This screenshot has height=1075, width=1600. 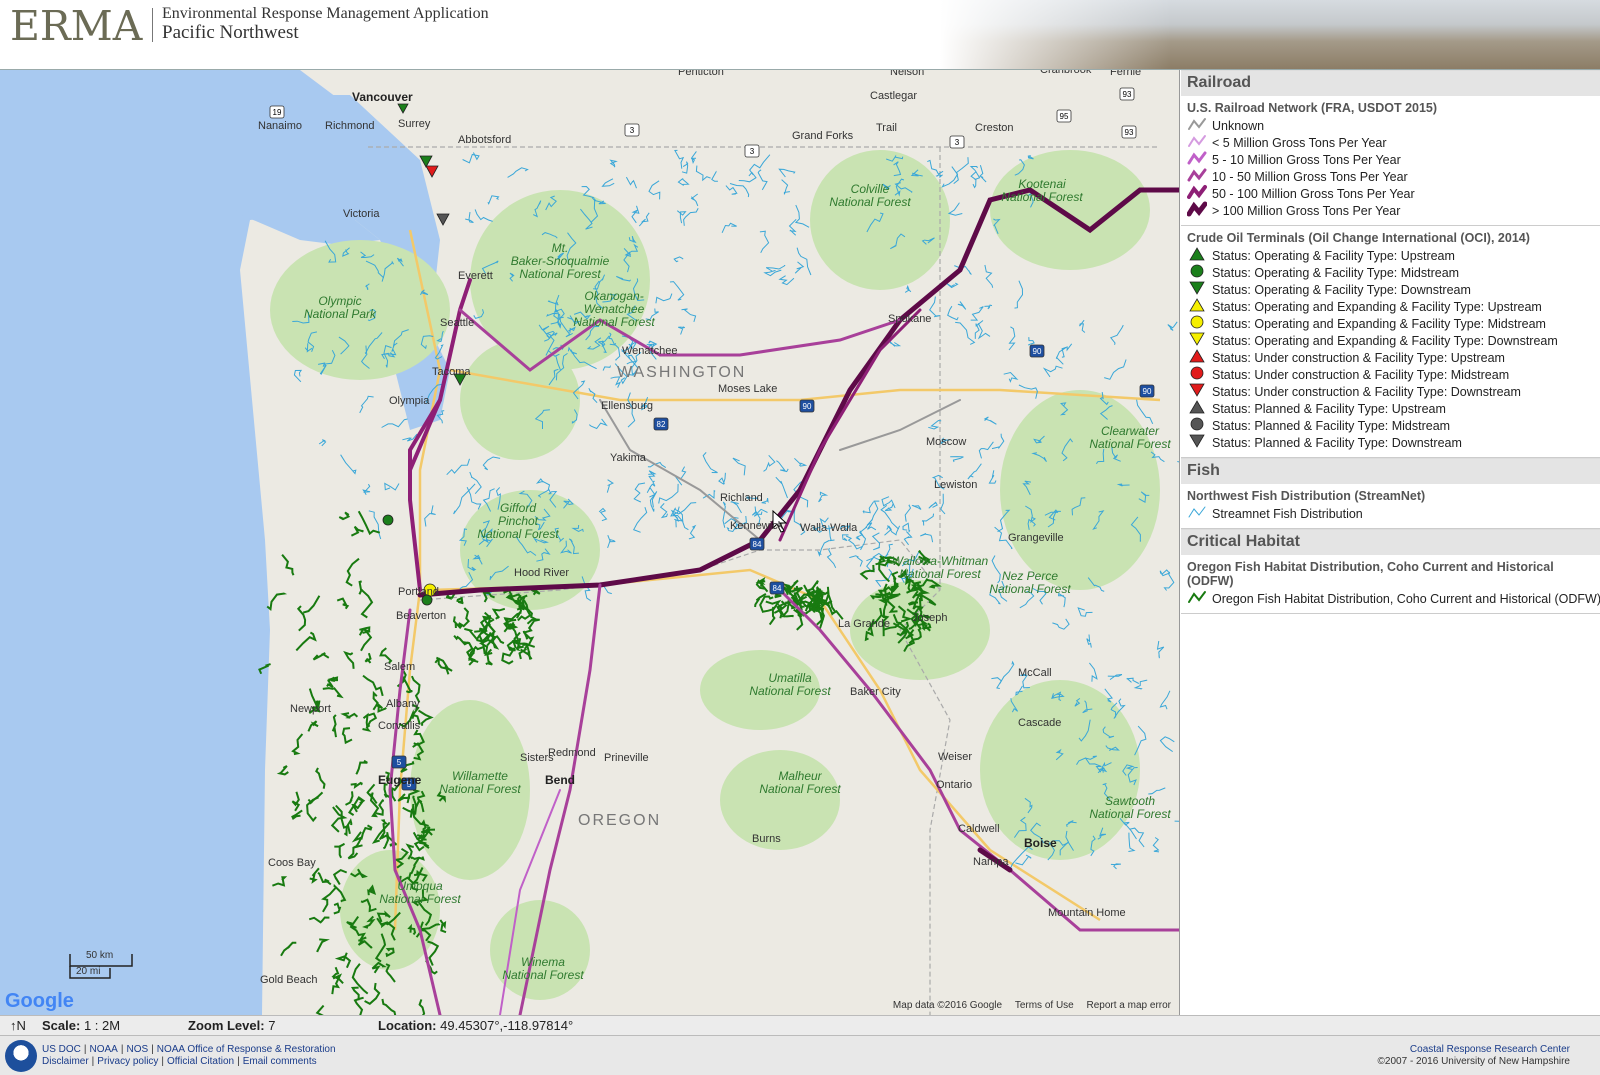 I want to click on header-photo-banner, so click(x=1270, y=34).